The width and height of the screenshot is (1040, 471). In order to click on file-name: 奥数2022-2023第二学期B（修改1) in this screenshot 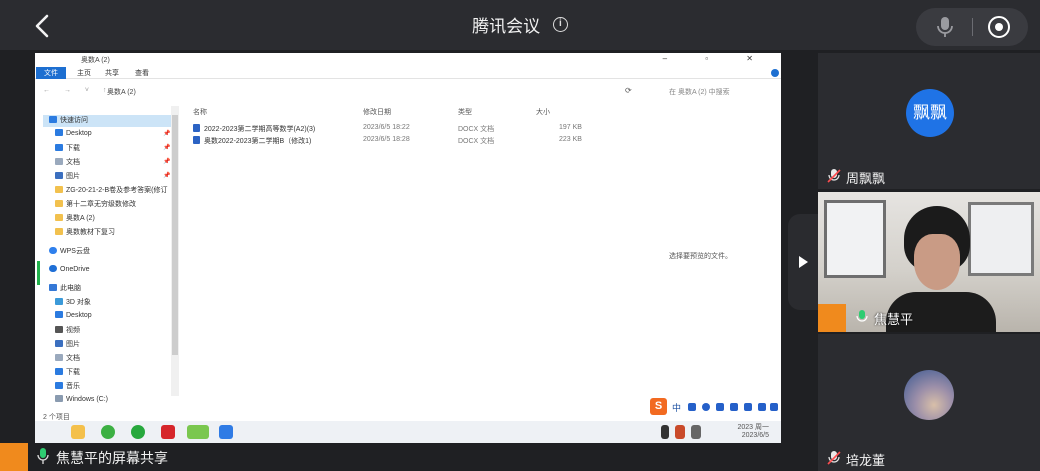, I will do `click(258, 141)`.